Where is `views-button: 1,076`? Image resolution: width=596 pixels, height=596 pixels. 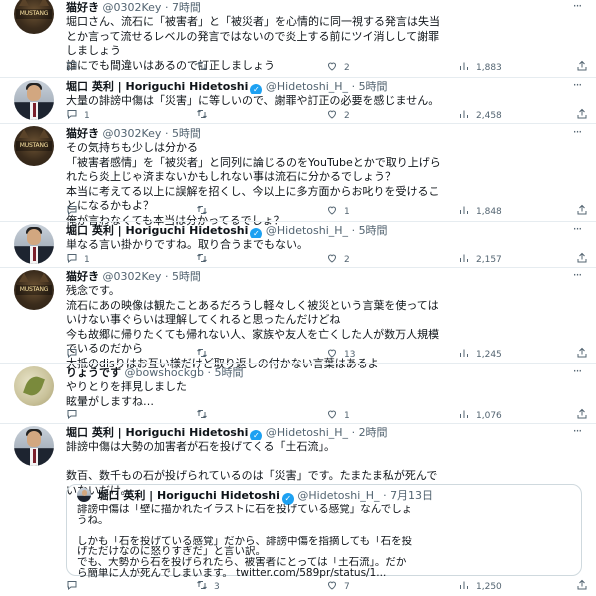
views-button: 1,076 is located at coordinates (480, 415).